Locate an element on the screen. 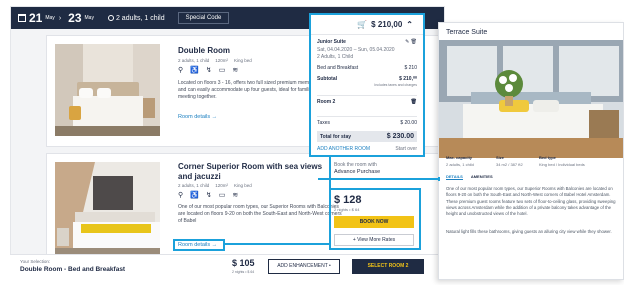 This screenshot has height=285, width=624. room1-title: Junior Suite is located at coordinates (331, 42).